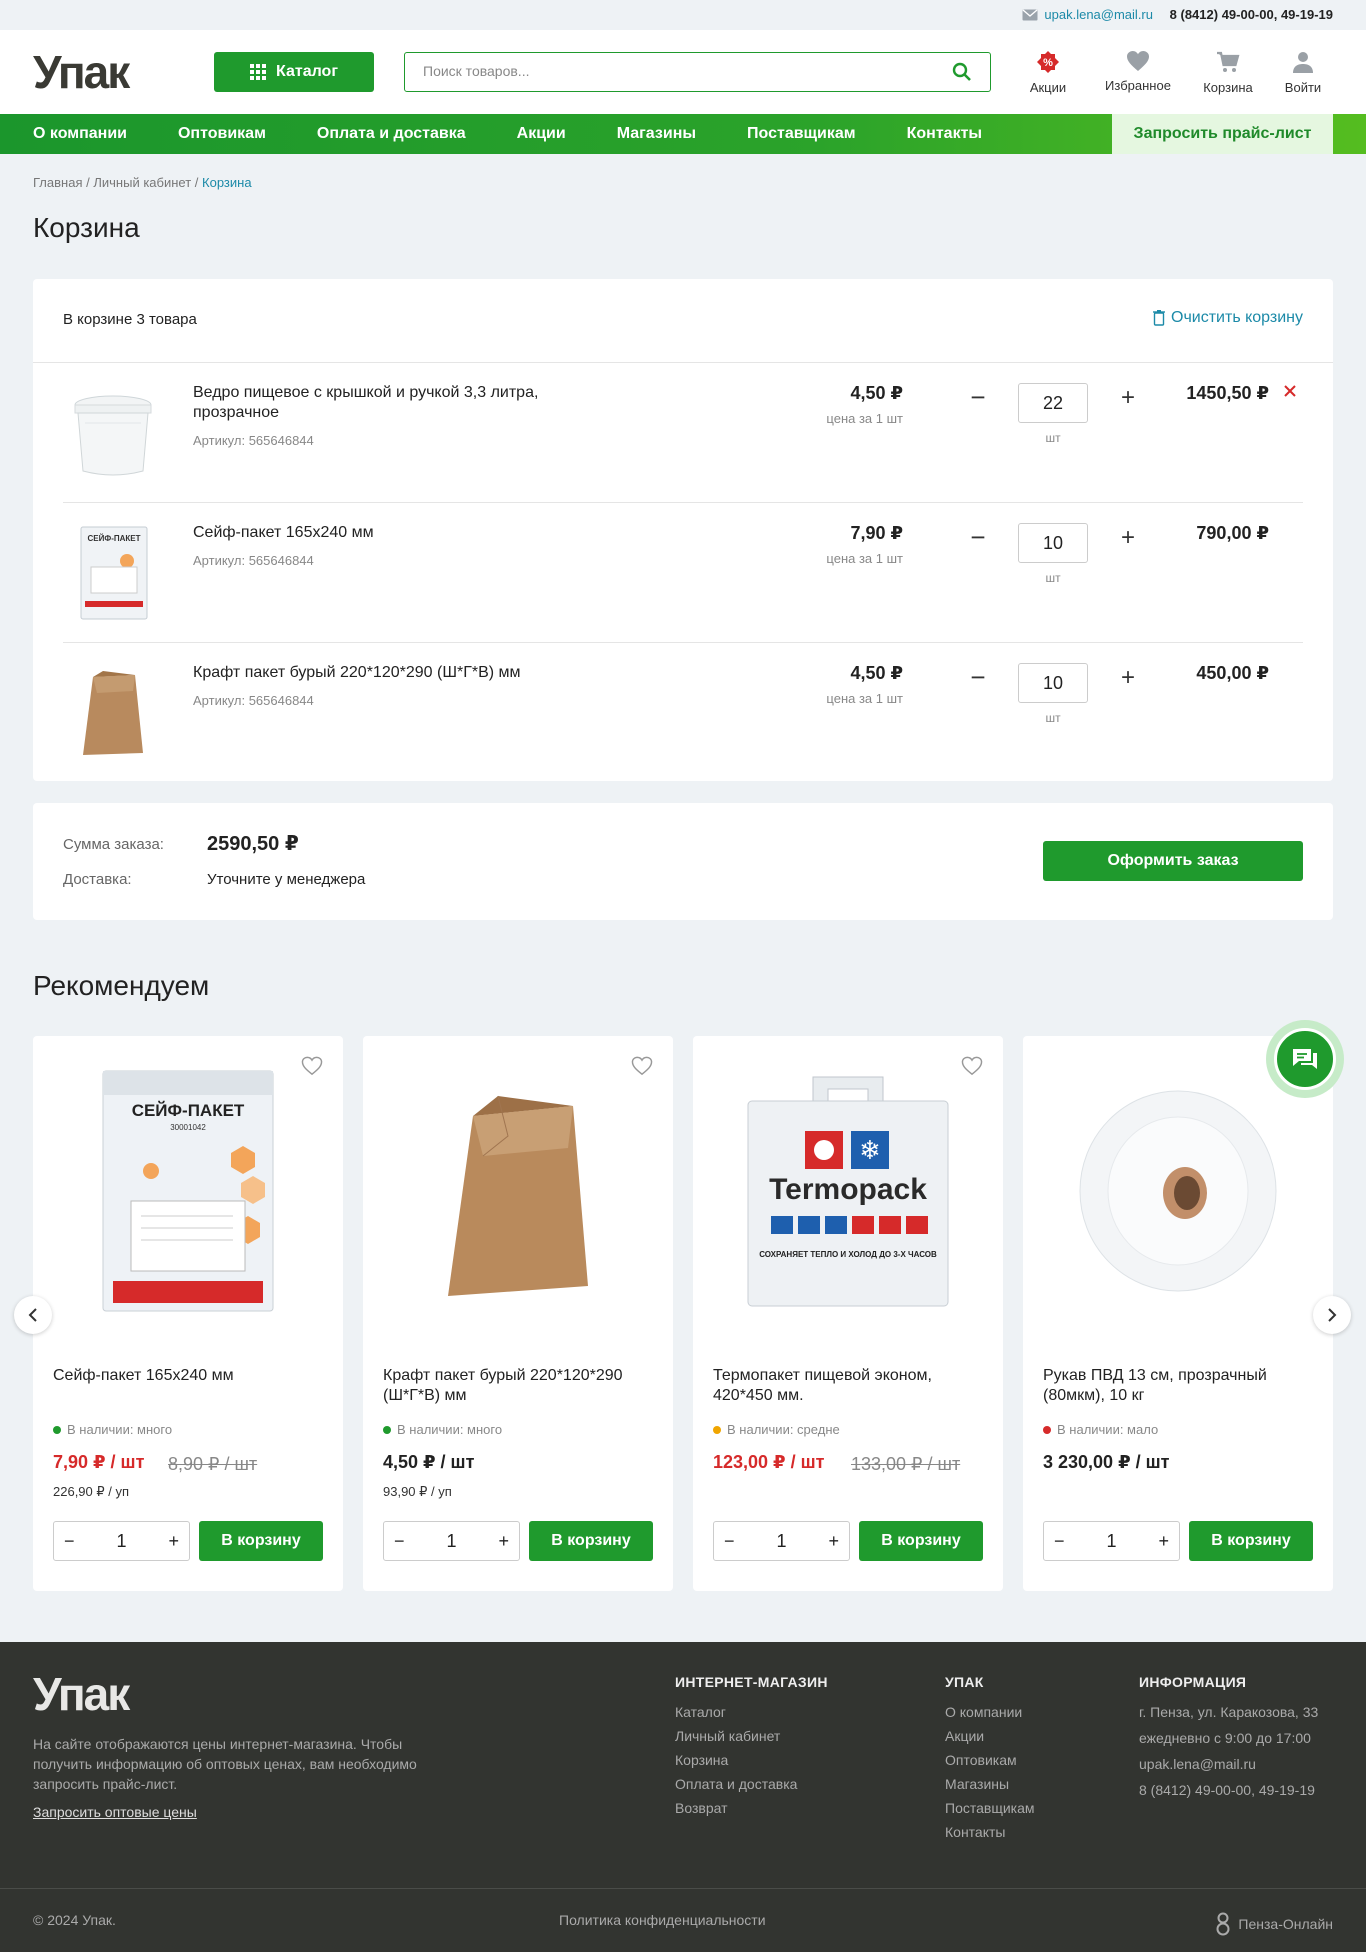 The image size is (1366, 1952). I want to click on footer-link: Магазины, so click(990, 1784).